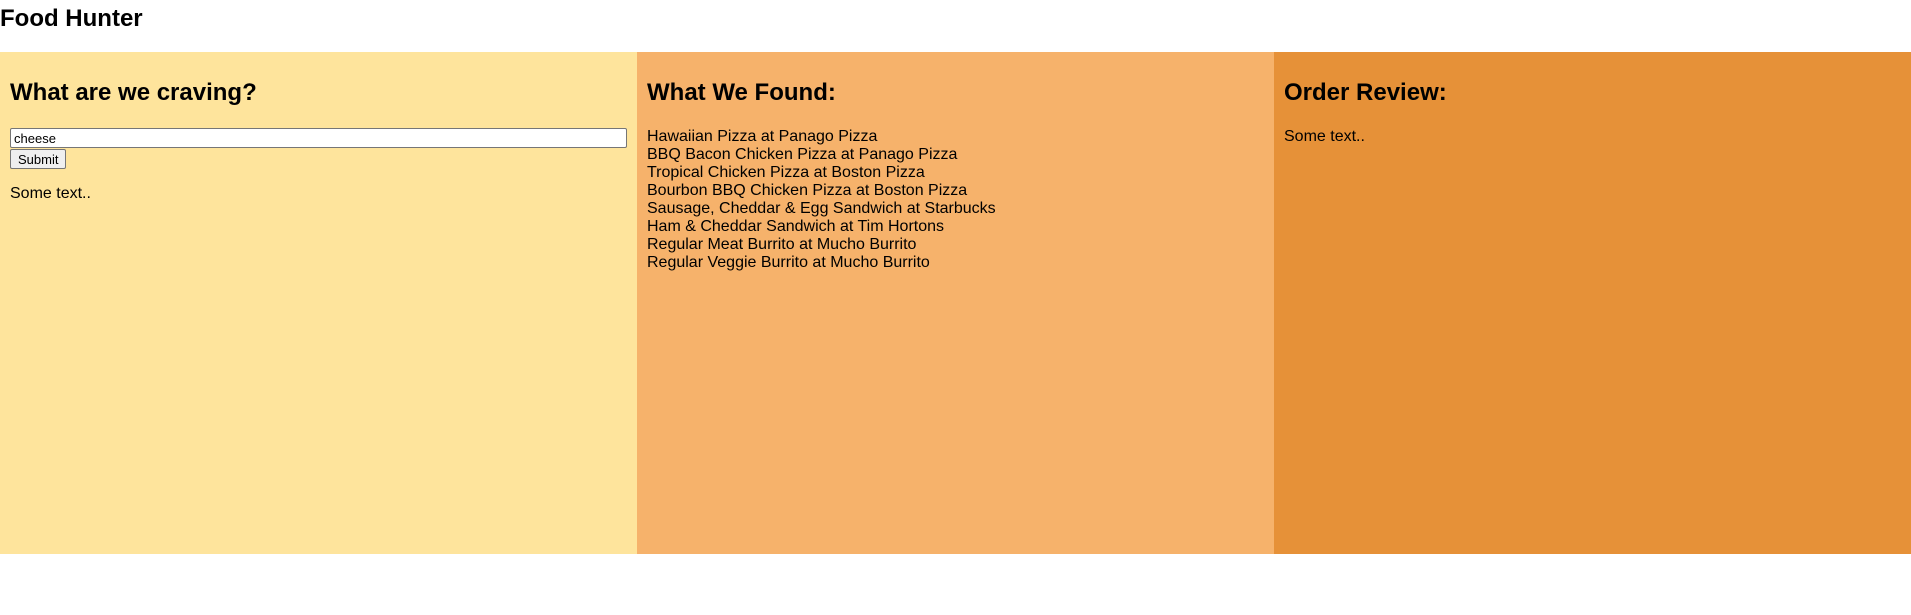 Image resolution: width=1911 pixels, height=615 pixels. Describe the element at coordinates (71, 18) in the screenshot. I see `app-title: Food Hunter` at that location.